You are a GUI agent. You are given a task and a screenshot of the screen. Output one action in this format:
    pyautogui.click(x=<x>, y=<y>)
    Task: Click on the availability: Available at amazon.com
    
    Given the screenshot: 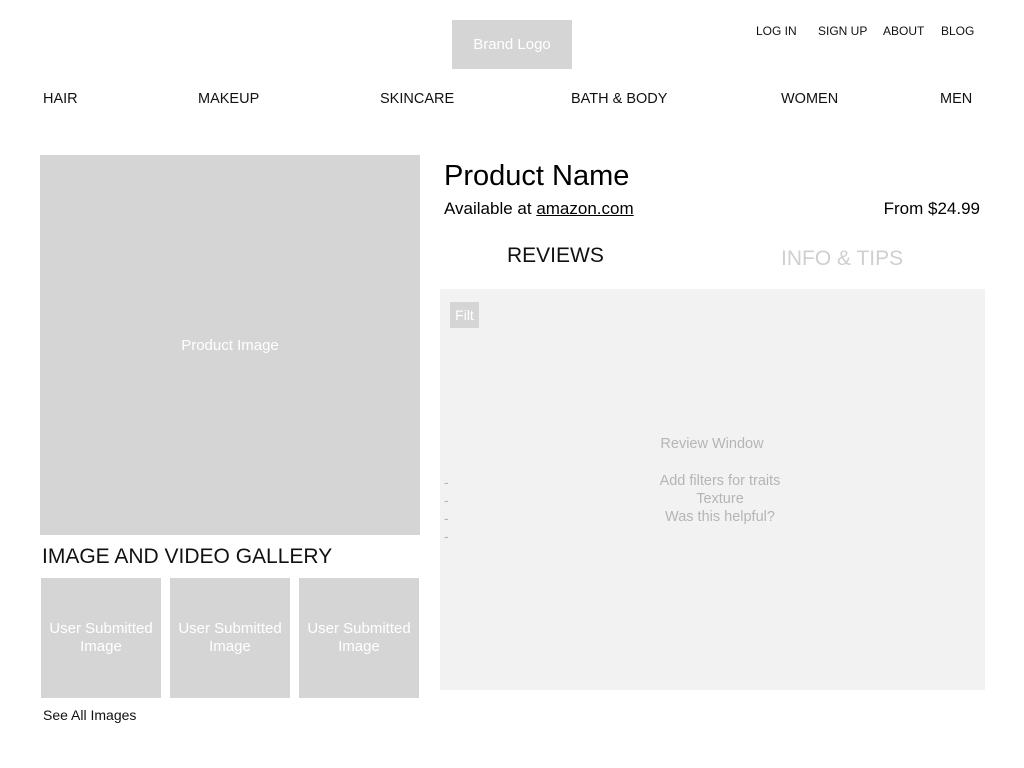 What is the action you would take?
    pyautogui.click(x=539, y=209)
    